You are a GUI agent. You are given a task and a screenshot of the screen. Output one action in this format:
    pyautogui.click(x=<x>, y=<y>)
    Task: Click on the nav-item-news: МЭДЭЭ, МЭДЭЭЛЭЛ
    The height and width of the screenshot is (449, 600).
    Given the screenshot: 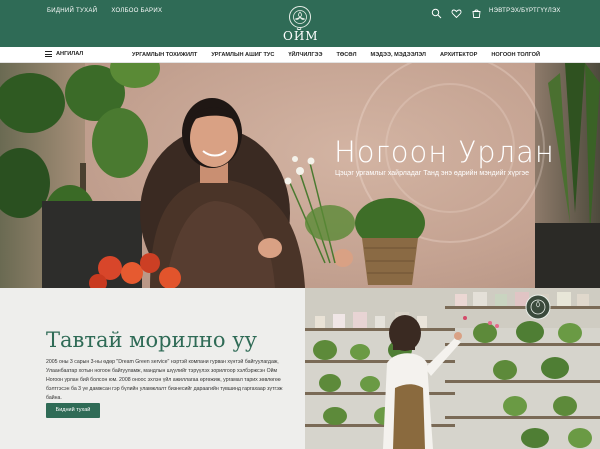 What is the action you would take?
    pyautogui.click(x=398, y=55)
    